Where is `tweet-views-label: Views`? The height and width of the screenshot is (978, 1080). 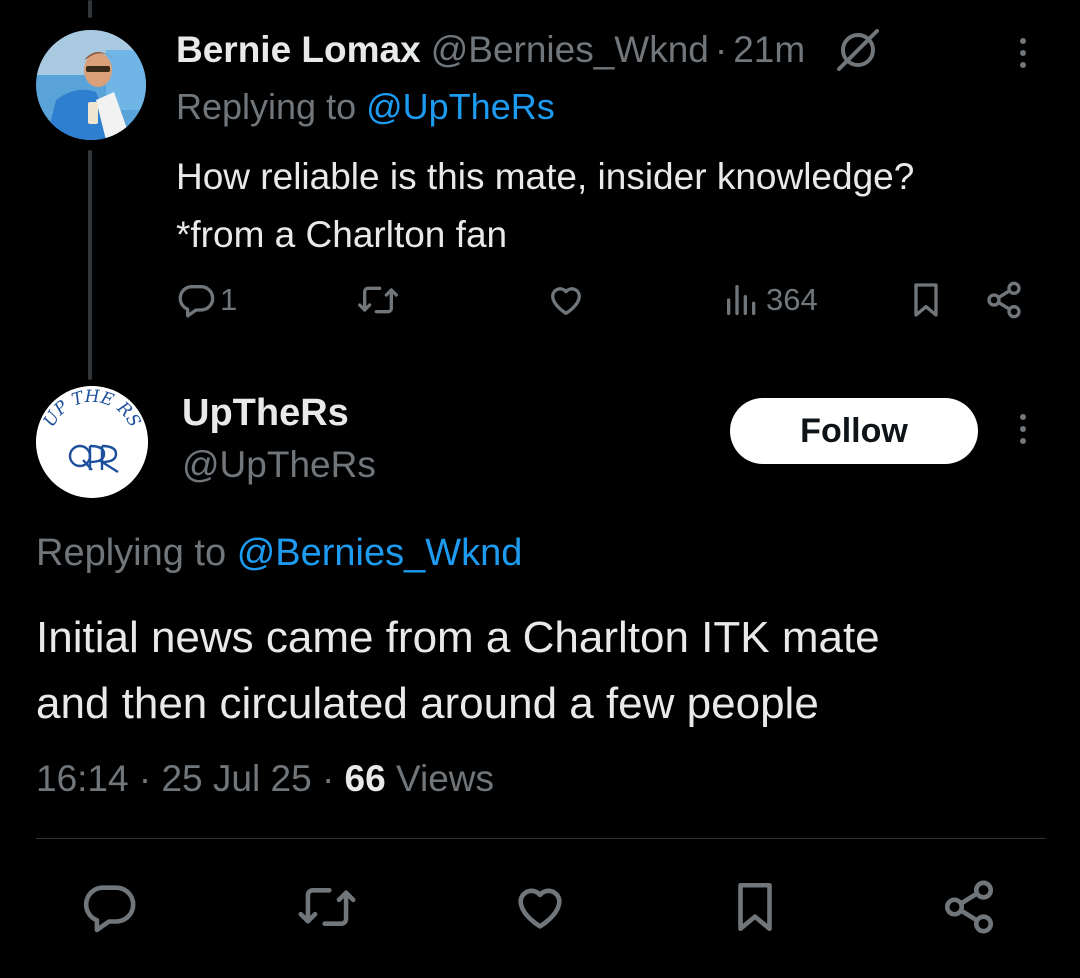
tweet-views-label: Views is located at coordinates (445, 778).